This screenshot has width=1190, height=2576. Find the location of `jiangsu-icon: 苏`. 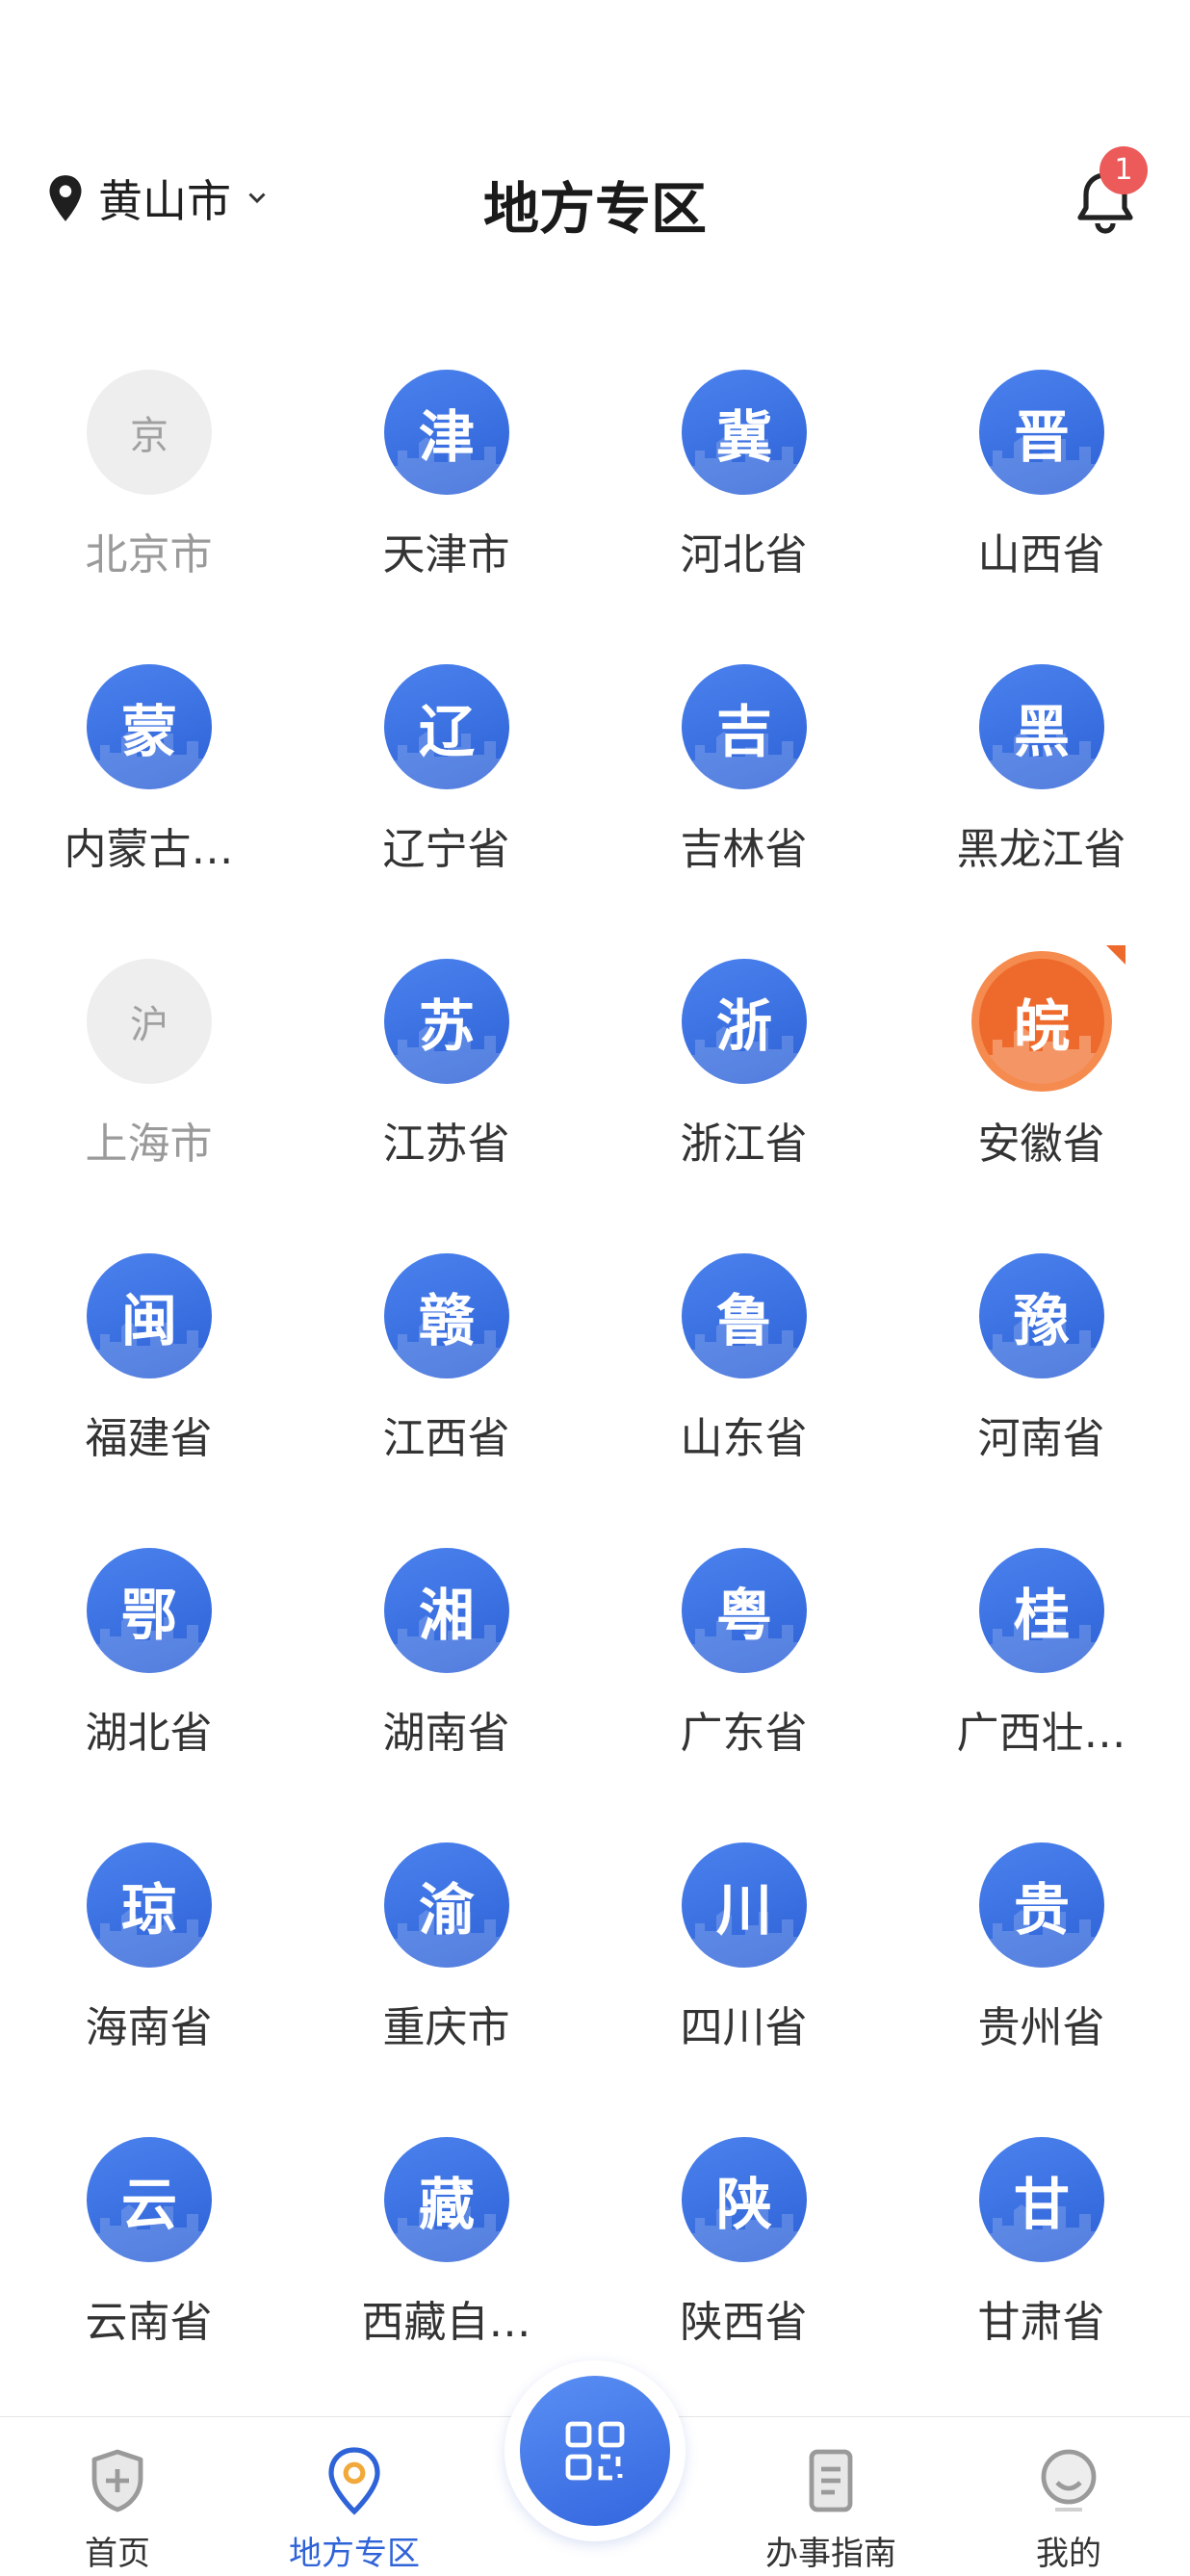

jiangsu-icon: 苏 is located at coordinates (447, 1021).